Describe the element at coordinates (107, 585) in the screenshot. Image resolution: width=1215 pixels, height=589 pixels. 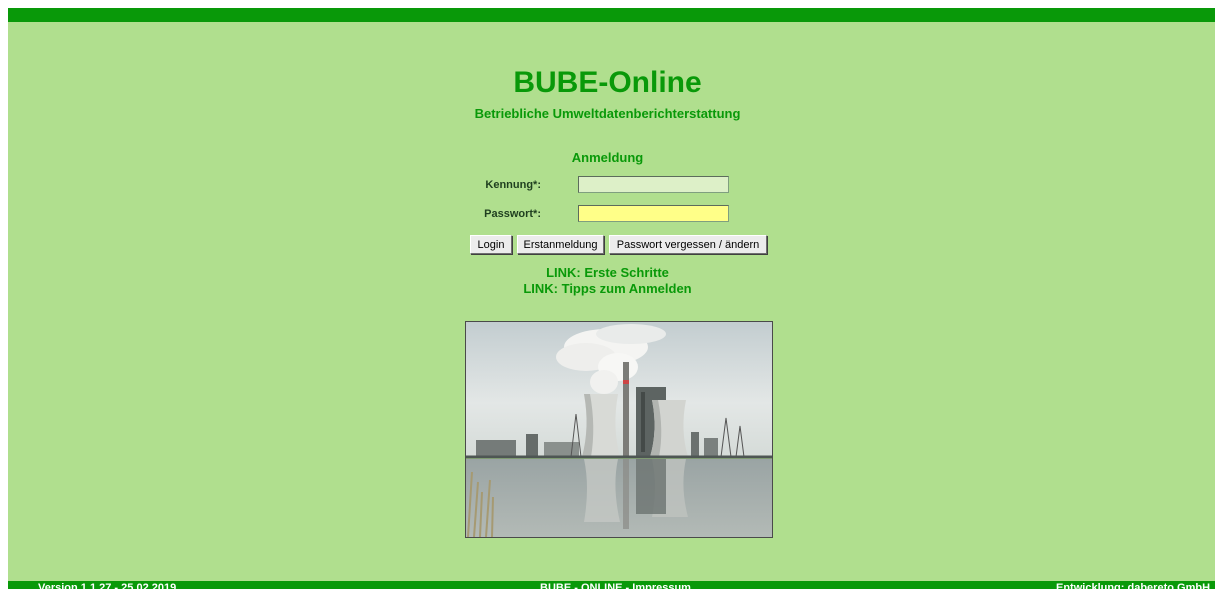
I see `footer-version: Version 1.1.27 - 25.02.2019` at that location.